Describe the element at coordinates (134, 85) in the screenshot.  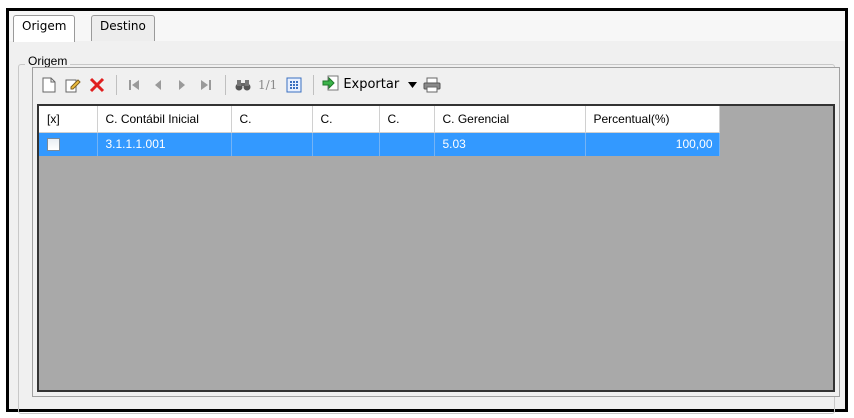
I see `first-page-icon` at that location.